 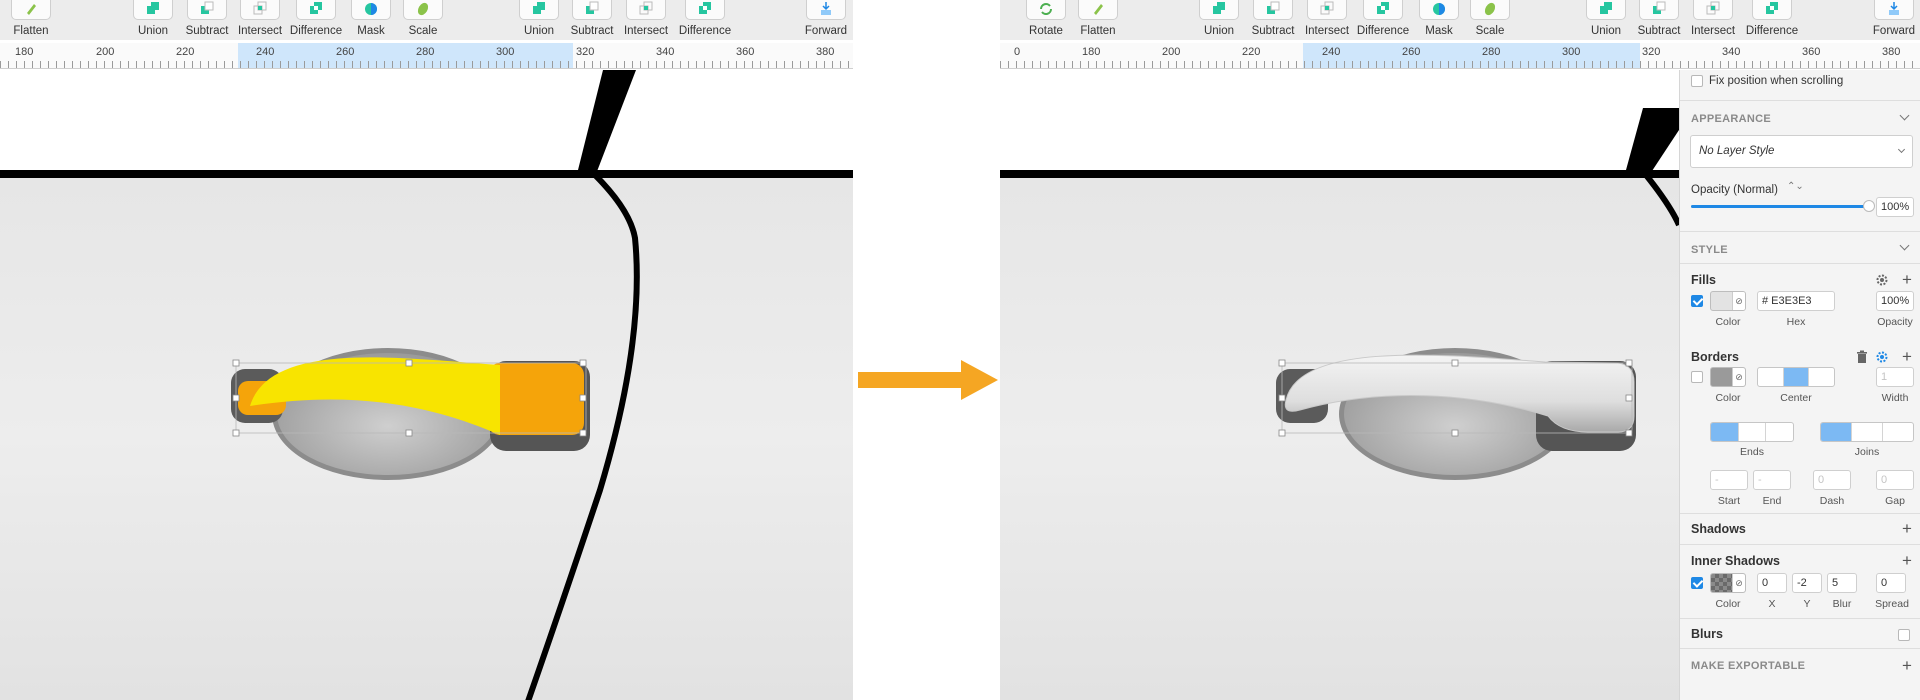 What do you see at coordinates (1697, 301) in the screenshot?
I see `fill-enabled-checkbox` at bounding box center [1697, 301].